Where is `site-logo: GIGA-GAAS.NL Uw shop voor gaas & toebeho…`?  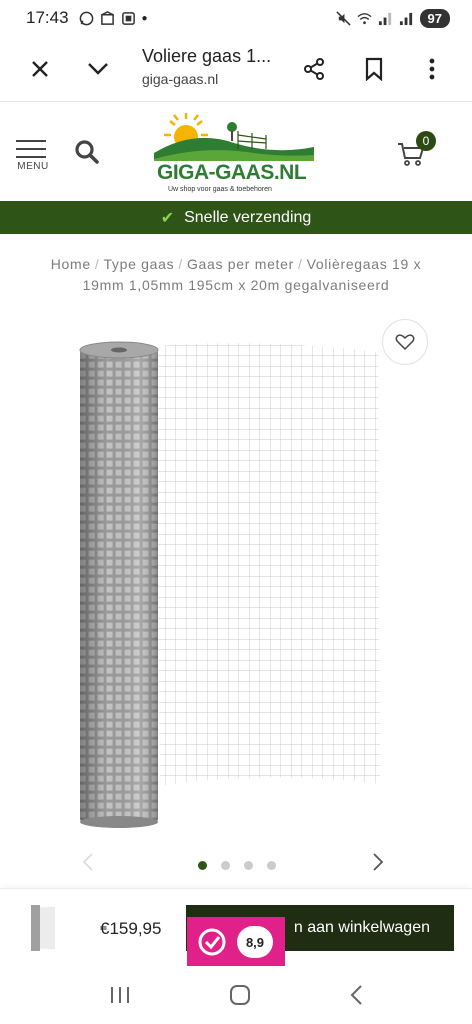 site-logo: GIGA-GAAS.NL Uw shop voor gaas & toebeho… is located at coordinates (234, 154).